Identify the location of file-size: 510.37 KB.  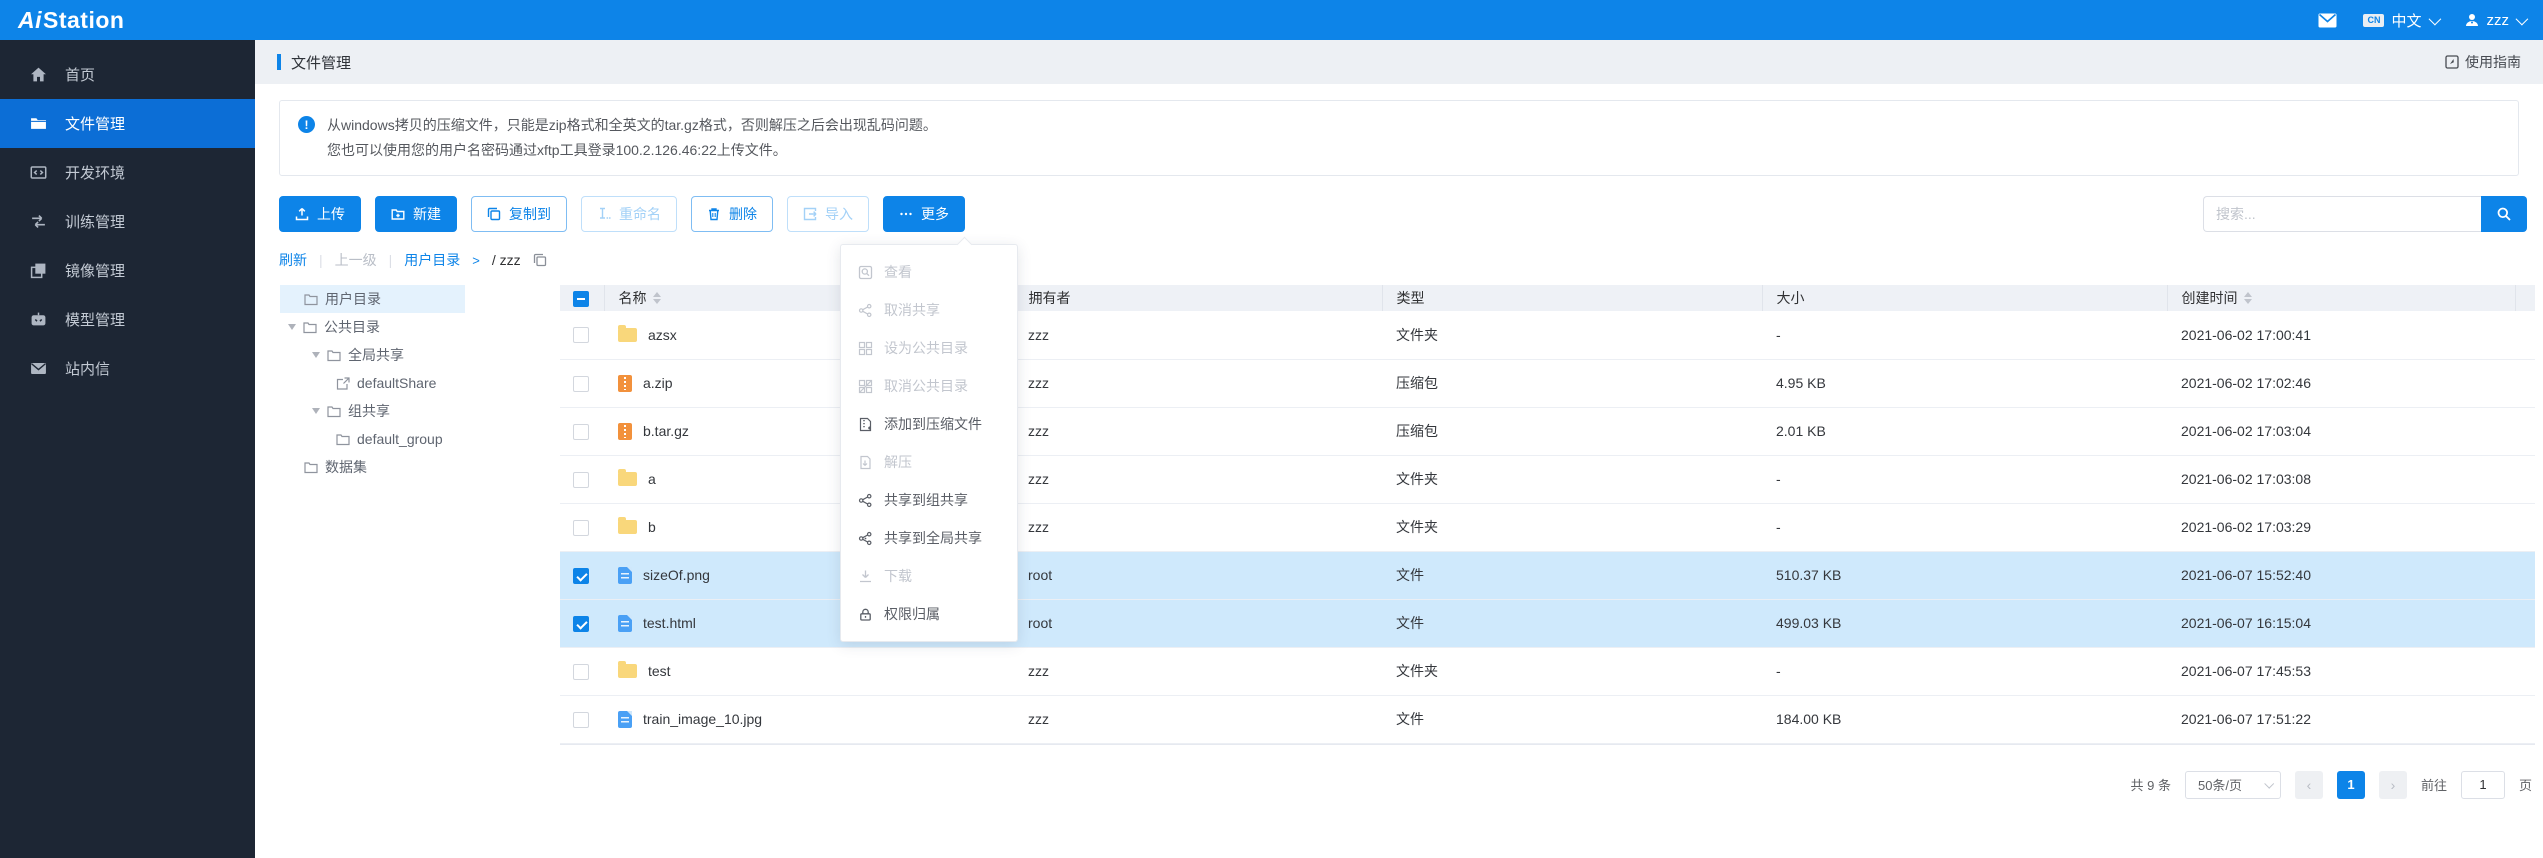
(1964, 575).